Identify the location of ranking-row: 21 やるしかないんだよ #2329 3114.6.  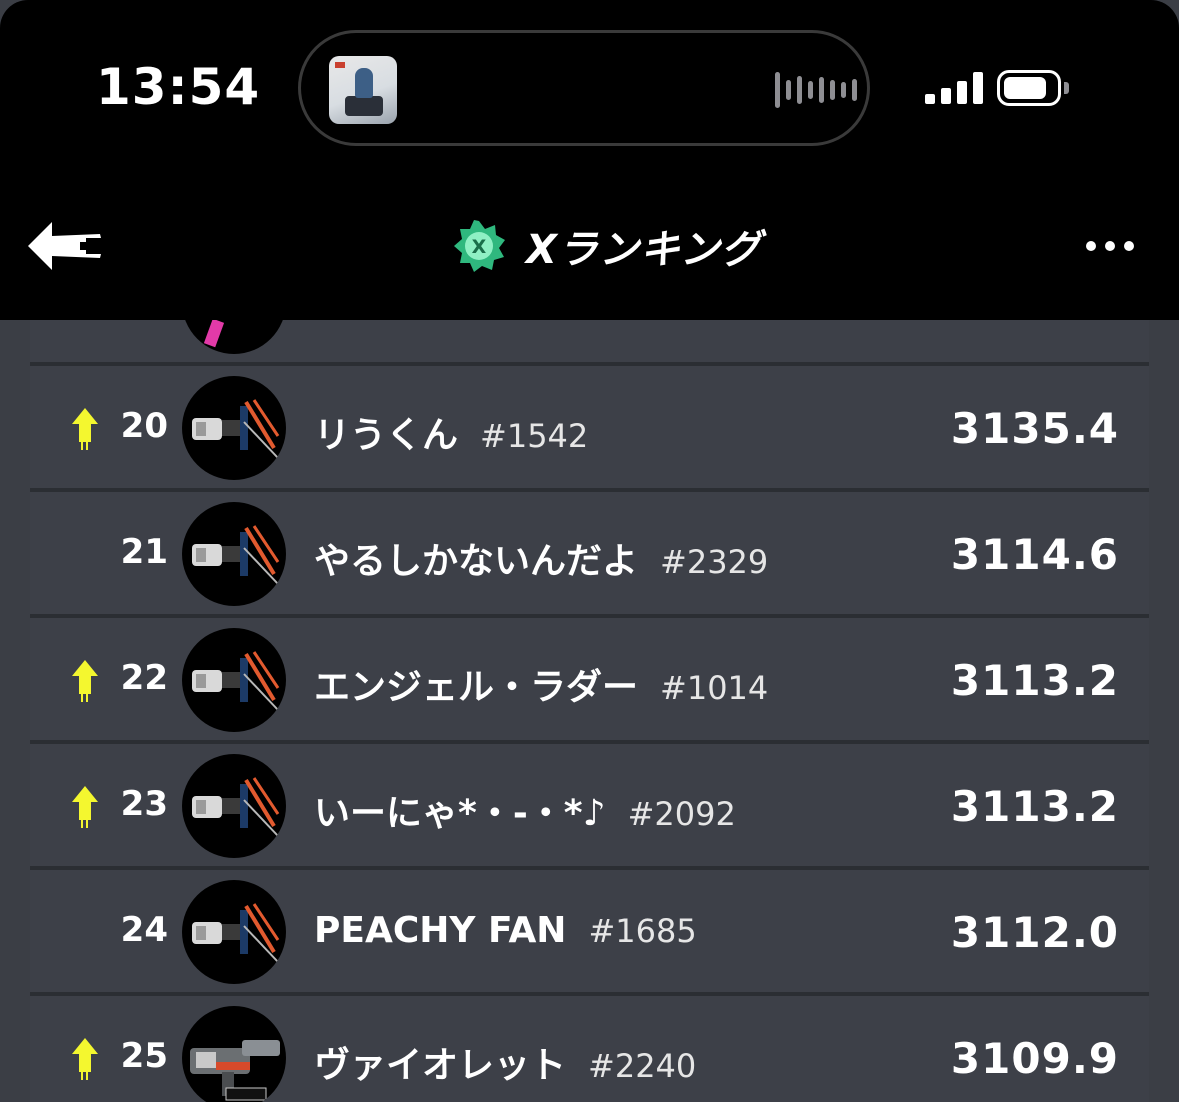
(589, 555).